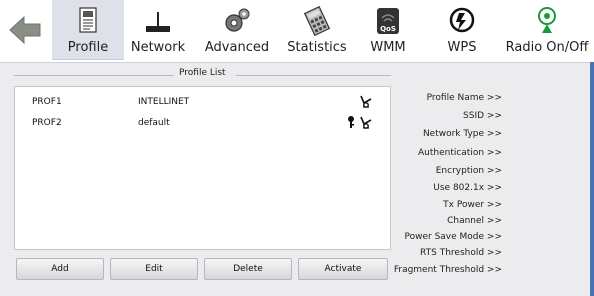 The width and height of the screenshot is (594, 296). What do you see at coordinates (47, 123) in the screenshot?
I see `profile-name: PROF2` at bounding box center [47, 123].